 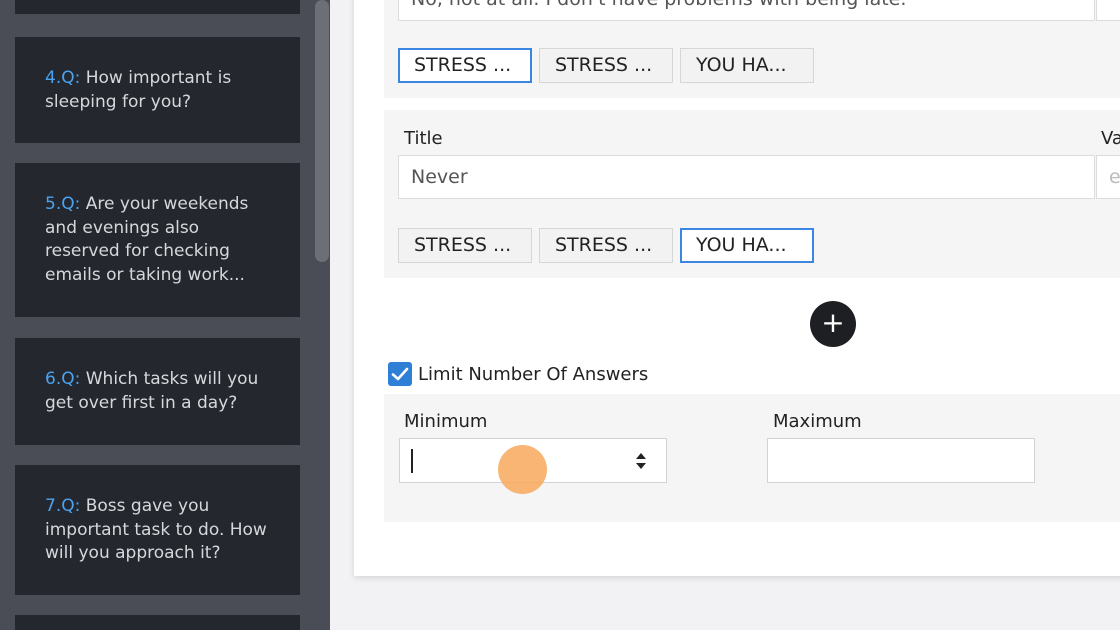 What do you see at coordinates (412, 461) in the screenshot?
I see `text-caret` at bounding box center [412, 461].